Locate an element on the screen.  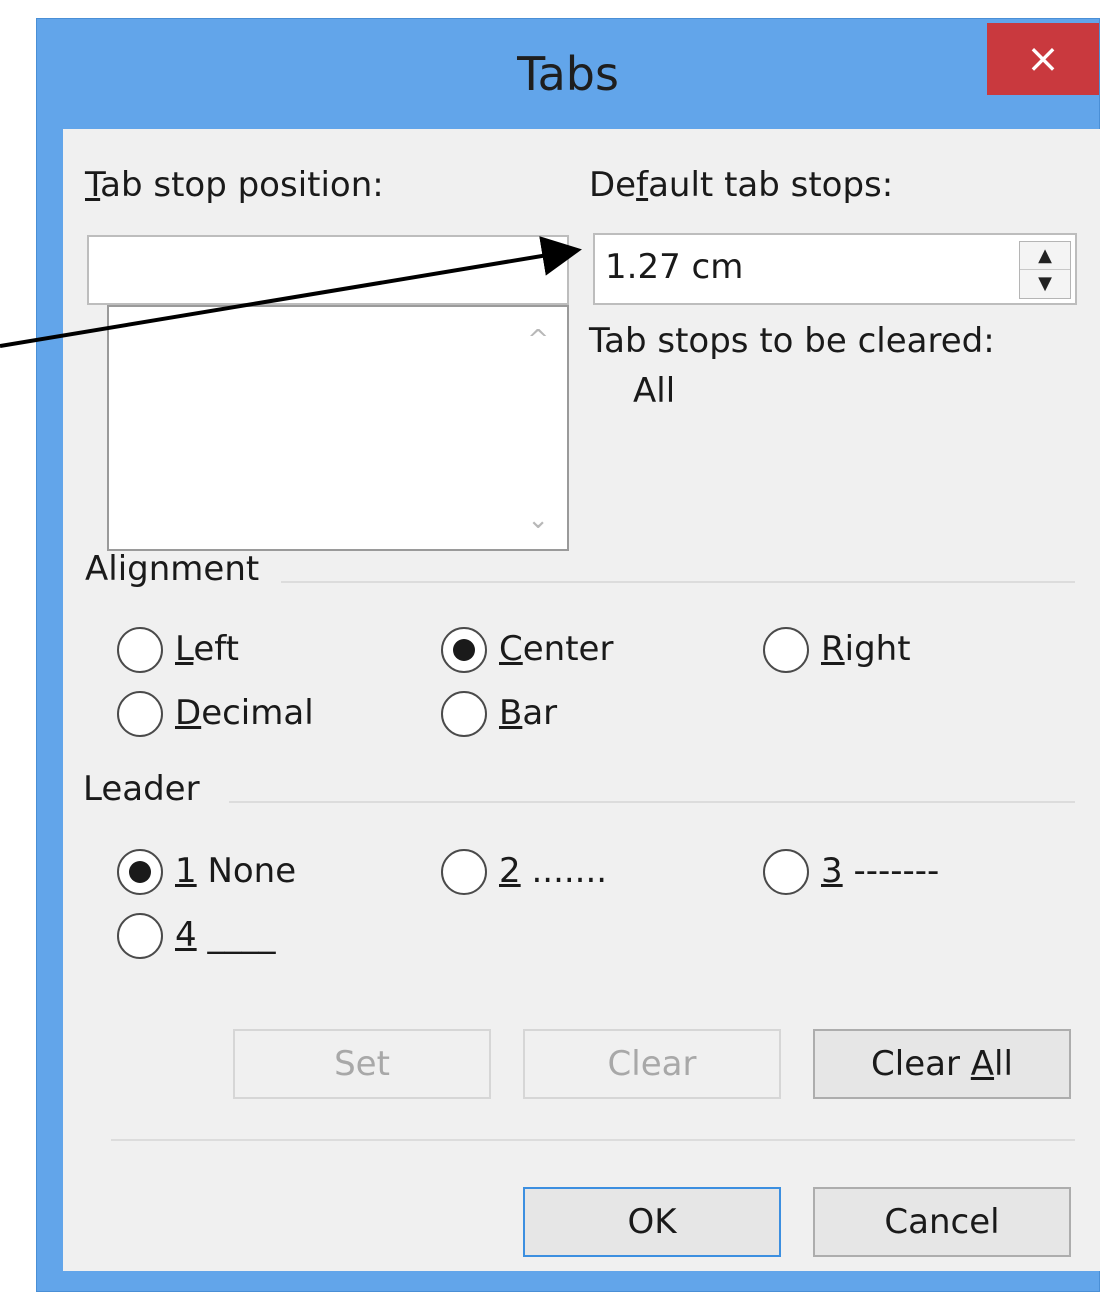
annotation-arrow is located at coordinates (291, 292).